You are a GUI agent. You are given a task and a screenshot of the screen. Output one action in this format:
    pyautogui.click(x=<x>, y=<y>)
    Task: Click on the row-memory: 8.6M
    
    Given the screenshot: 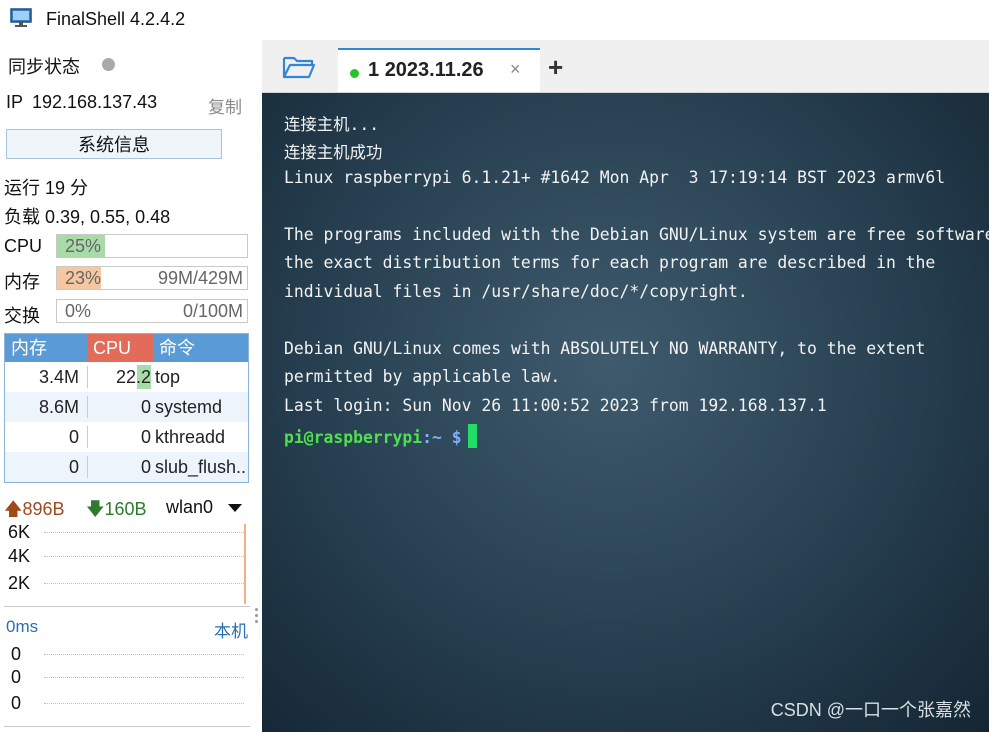 What is the action you would take?
    pyautogui.click(x=58, y=407)
    